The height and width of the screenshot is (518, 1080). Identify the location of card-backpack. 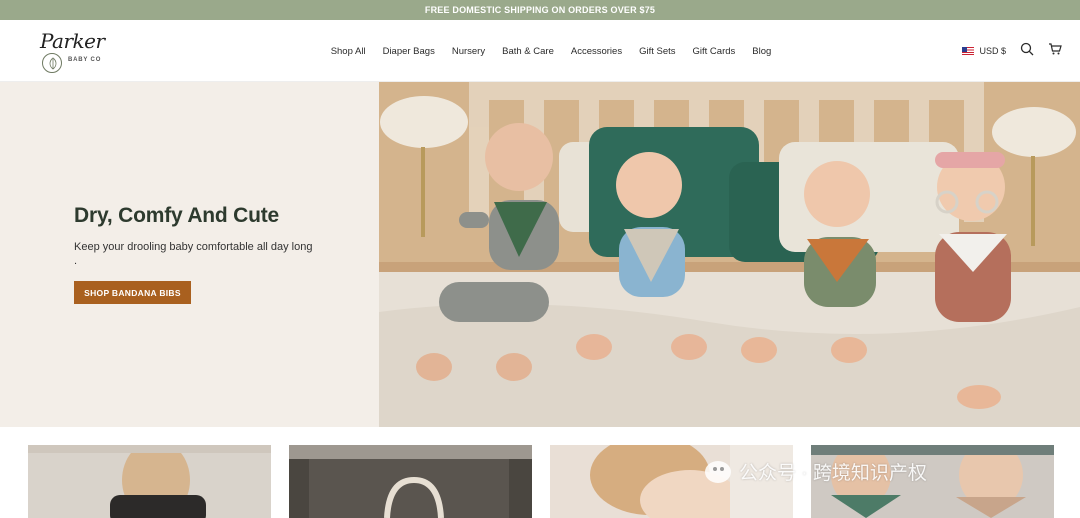
(149, 481).